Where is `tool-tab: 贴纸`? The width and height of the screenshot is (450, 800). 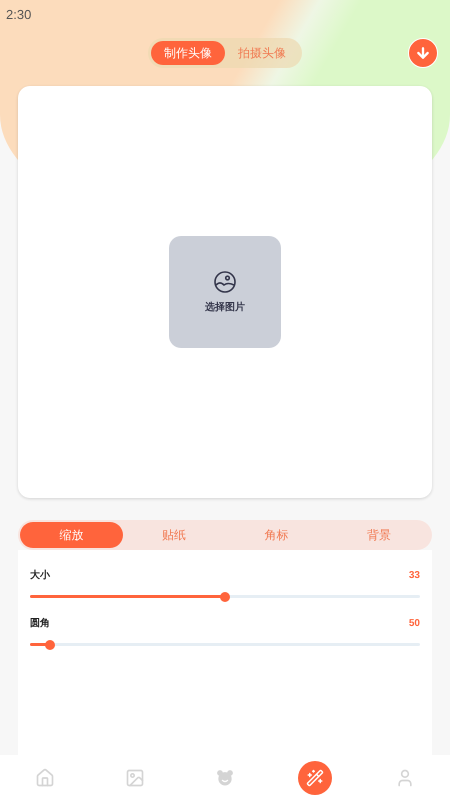 tool-tab: 贴纸 is located at coordinates (173, 535).